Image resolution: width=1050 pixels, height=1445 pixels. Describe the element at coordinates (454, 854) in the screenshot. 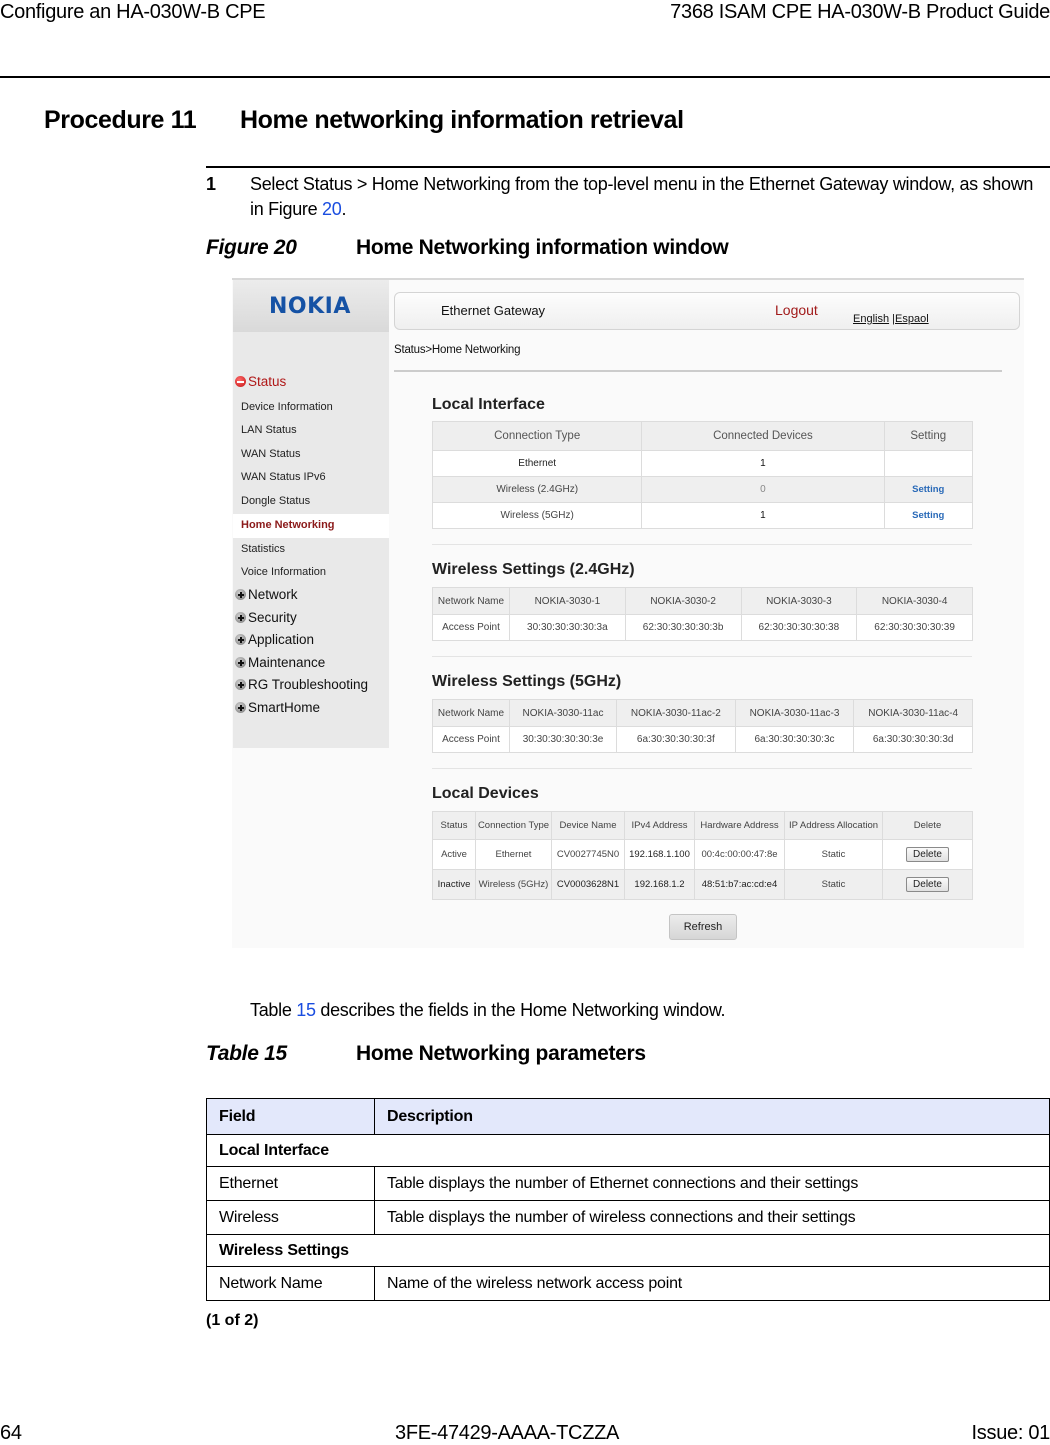

I see `status-cell: Active` at that location.